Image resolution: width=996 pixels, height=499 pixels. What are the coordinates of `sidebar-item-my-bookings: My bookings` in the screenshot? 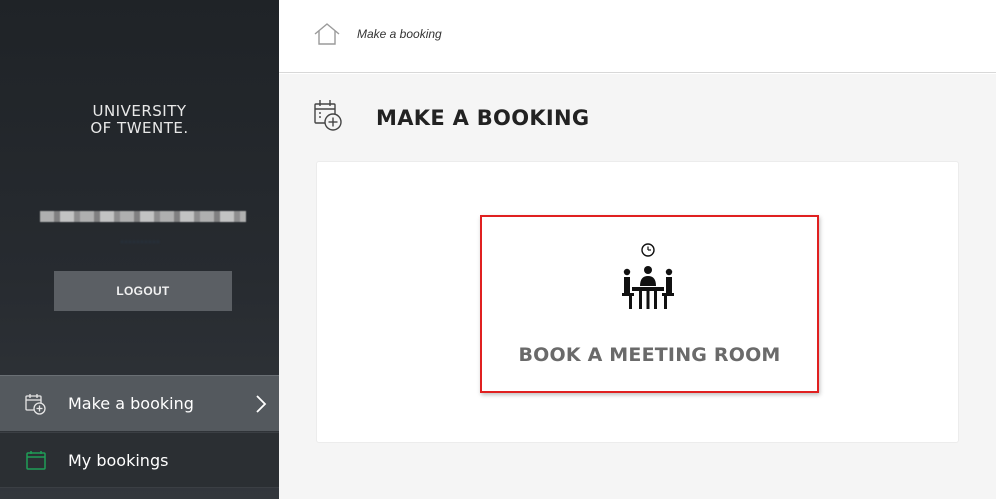 It's located at (139, 460).